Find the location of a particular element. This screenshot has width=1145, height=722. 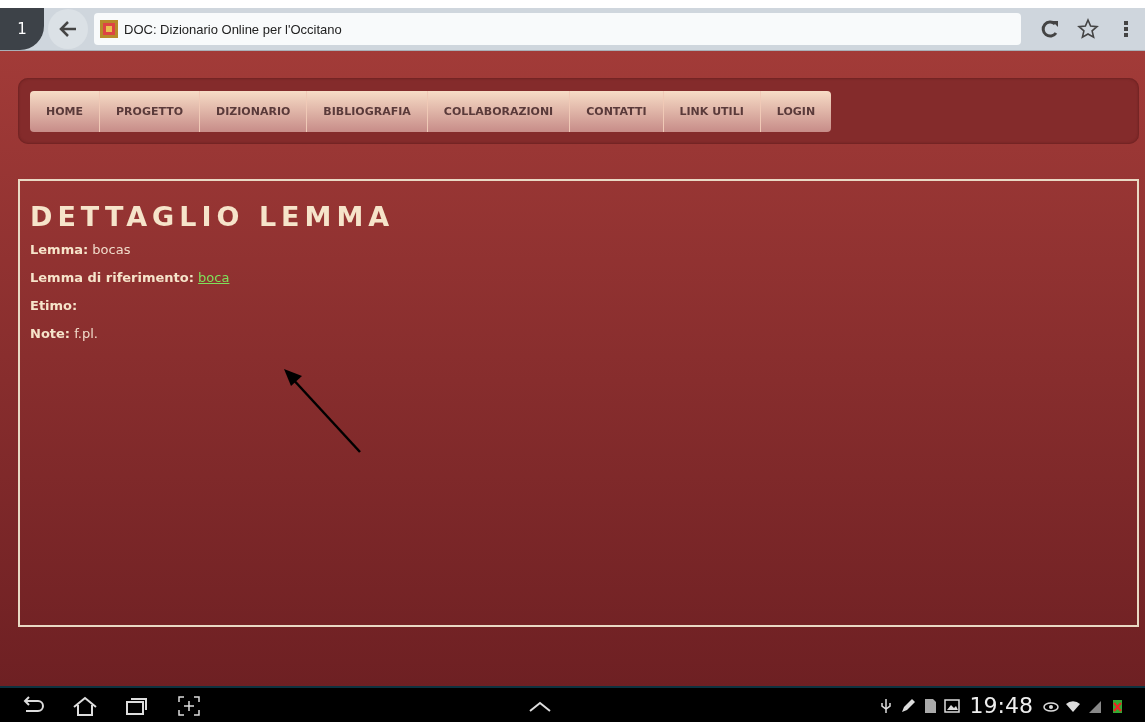

arrow-left-icon is located at coordinates (68, 29).